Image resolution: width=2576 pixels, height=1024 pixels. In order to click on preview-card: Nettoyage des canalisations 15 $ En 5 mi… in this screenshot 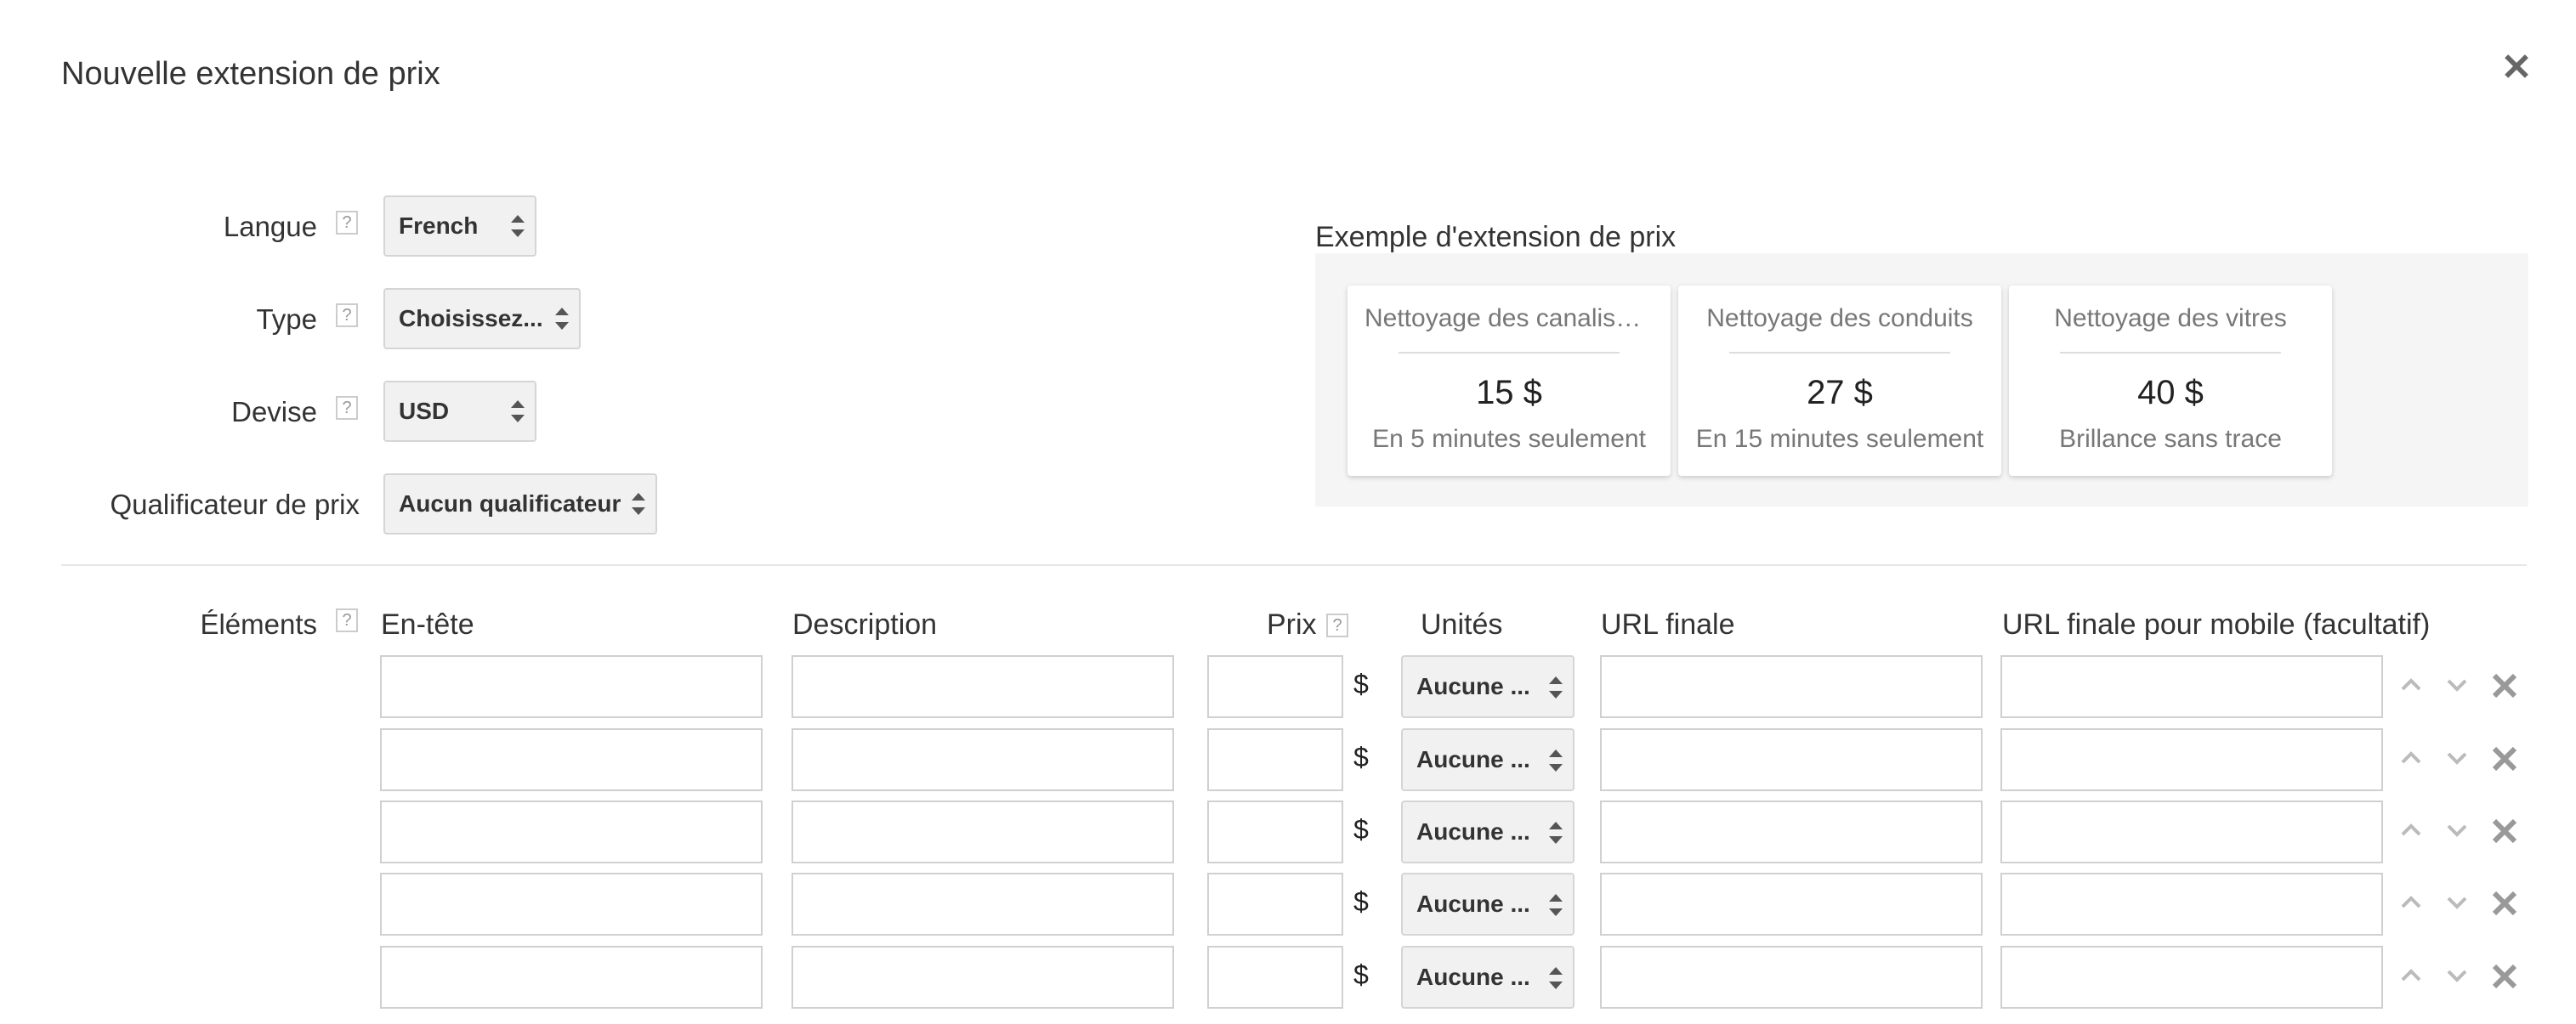, I will do `click(1510, 381)`.